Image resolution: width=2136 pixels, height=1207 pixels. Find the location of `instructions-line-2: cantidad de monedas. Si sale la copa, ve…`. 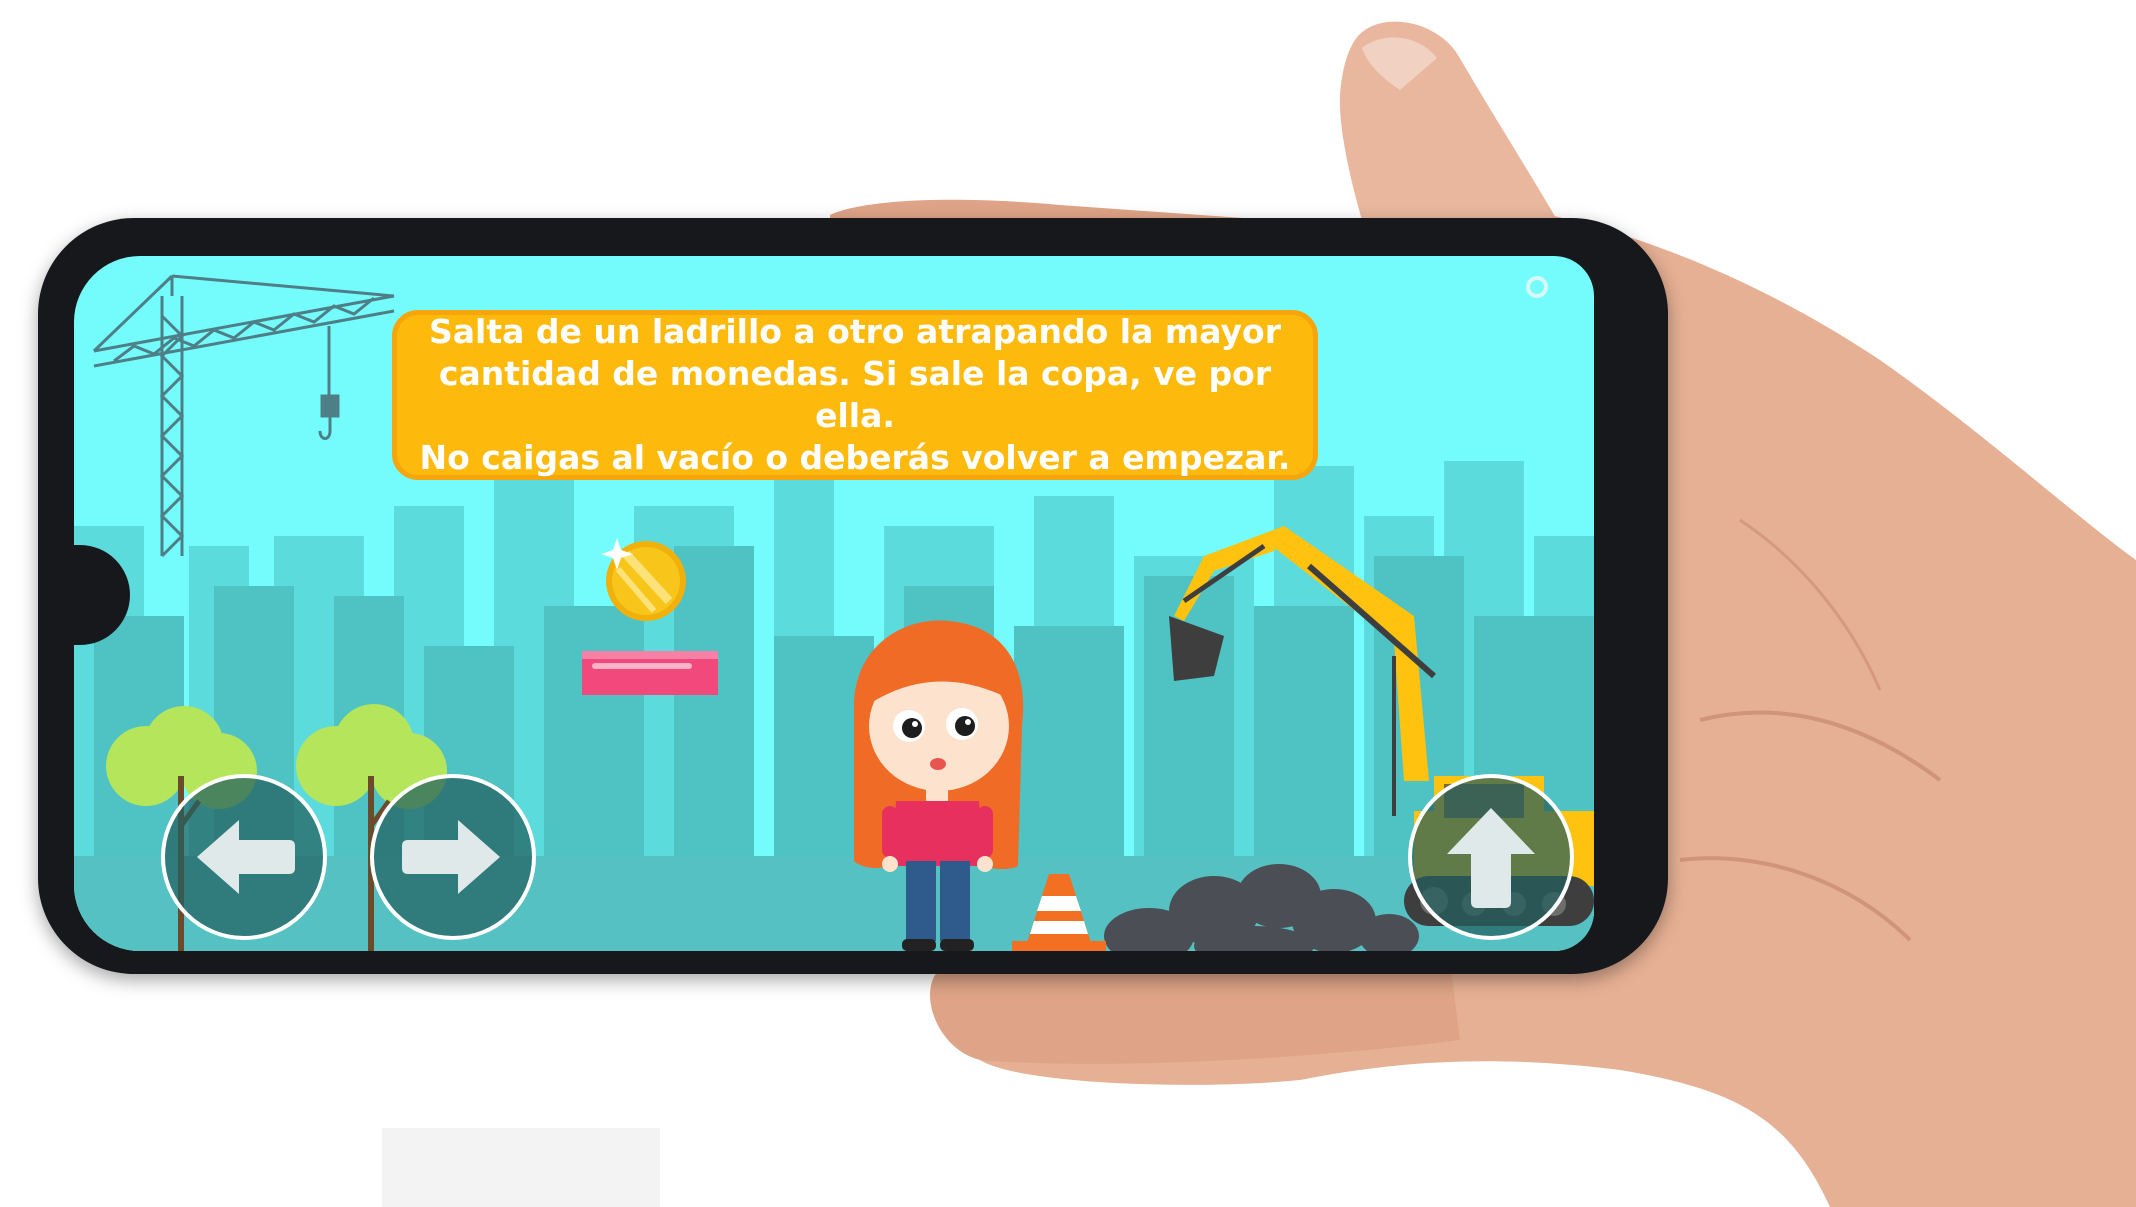

instructions-line-2: cantidad de monedas. Si sale la copa, ve… is located at coordinates (855, 394).